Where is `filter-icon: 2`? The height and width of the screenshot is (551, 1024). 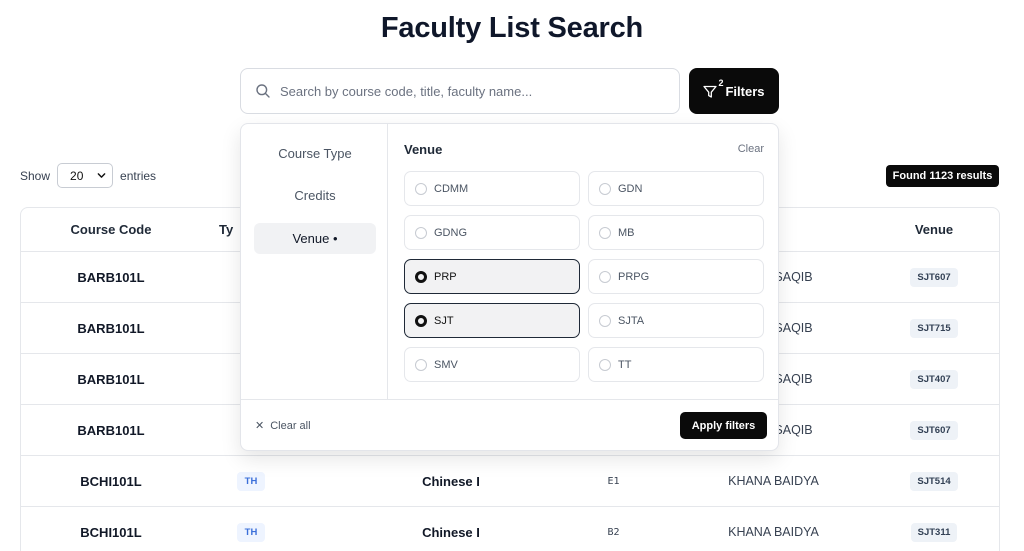
filter-icon: 2 is located at coordinates (713, 88).